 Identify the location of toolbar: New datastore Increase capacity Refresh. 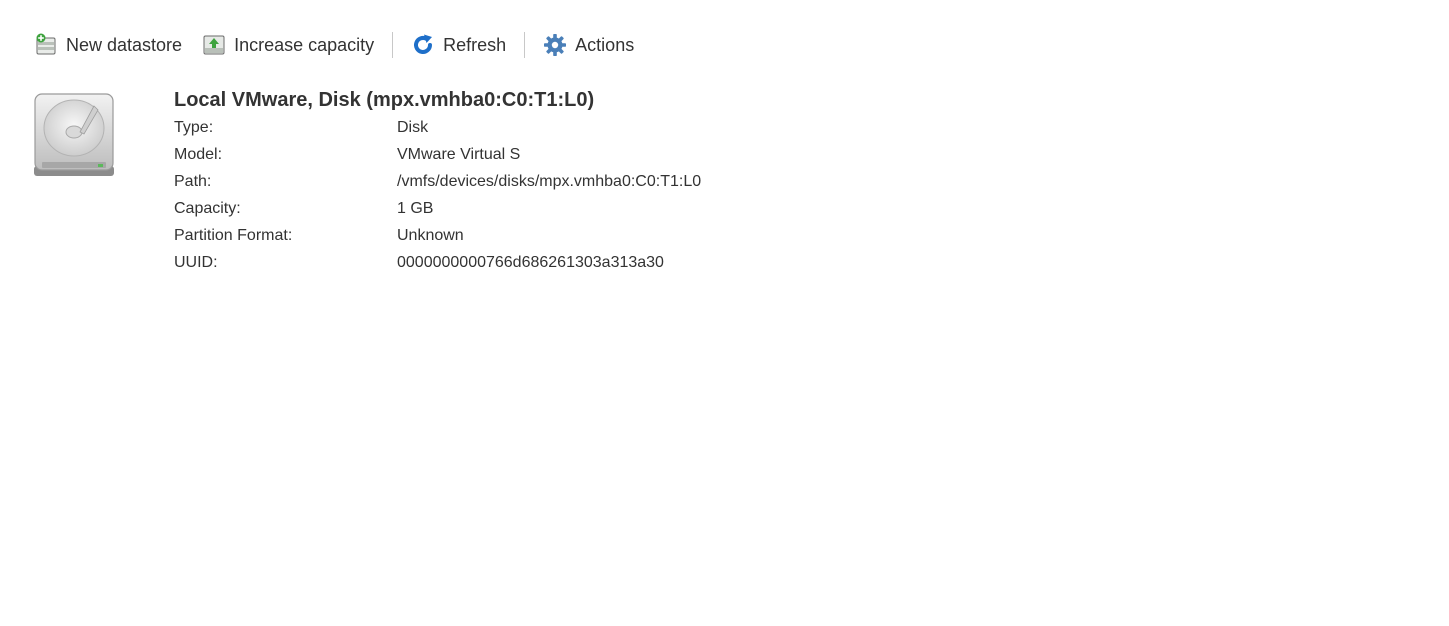
(334, 45).